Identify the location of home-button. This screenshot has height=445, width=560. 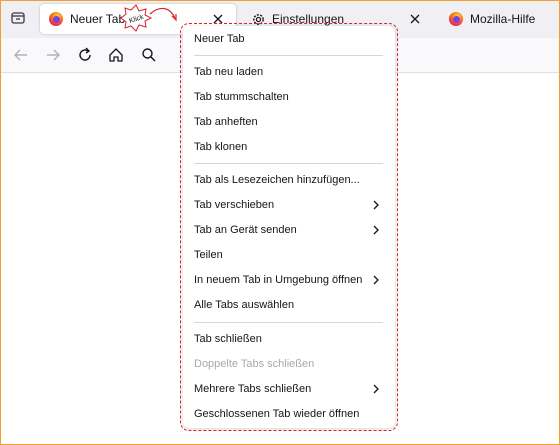
(116, 55).